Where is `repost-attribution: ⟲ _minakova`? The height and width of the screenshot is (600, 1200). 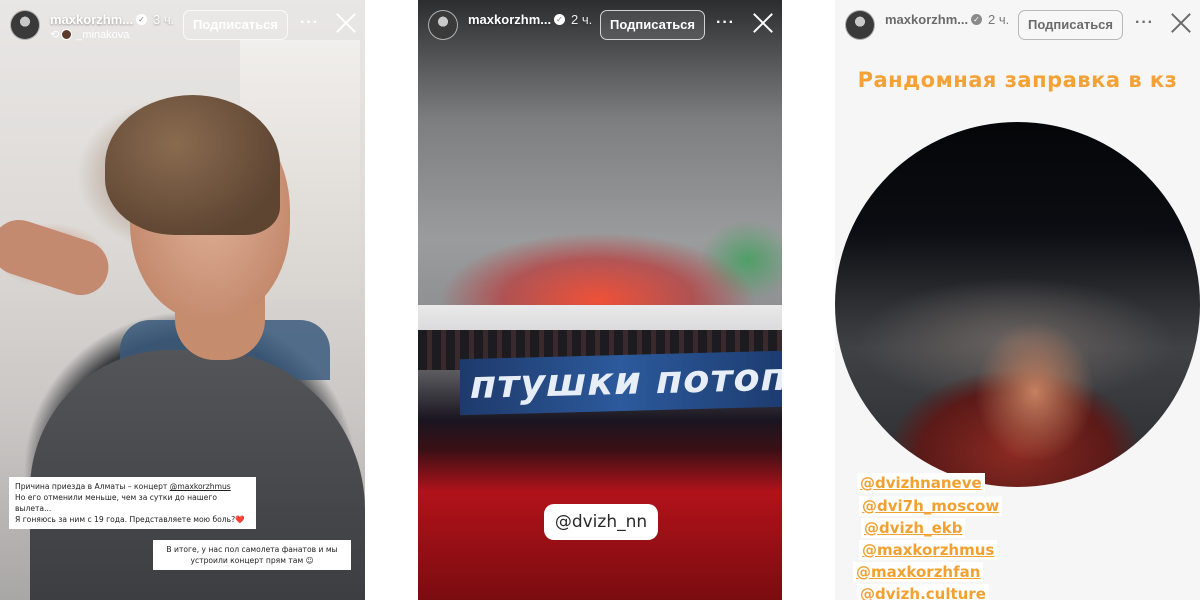 repost-attribution: ⟲ _minakova is located at coordinates (89, 34).